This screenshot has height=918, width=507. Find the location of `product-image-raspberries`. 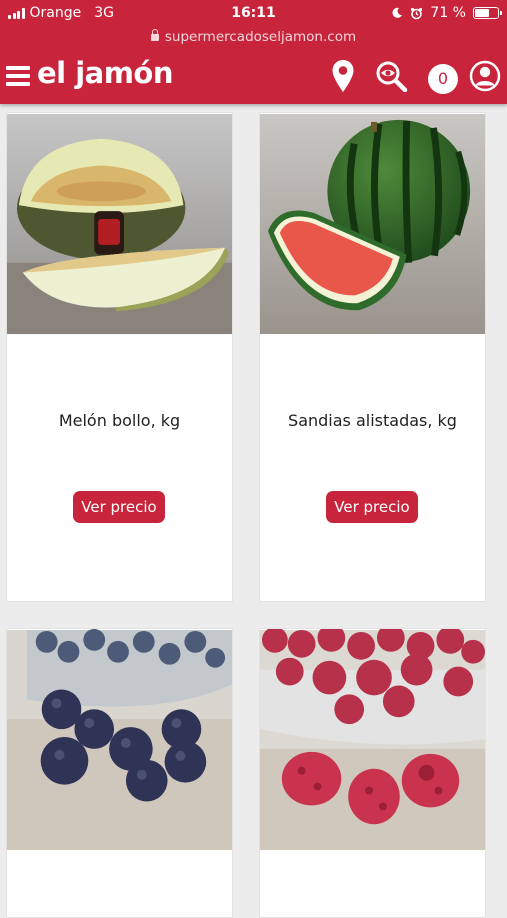

product-image-raspberries is located at coordinates (372, 740).